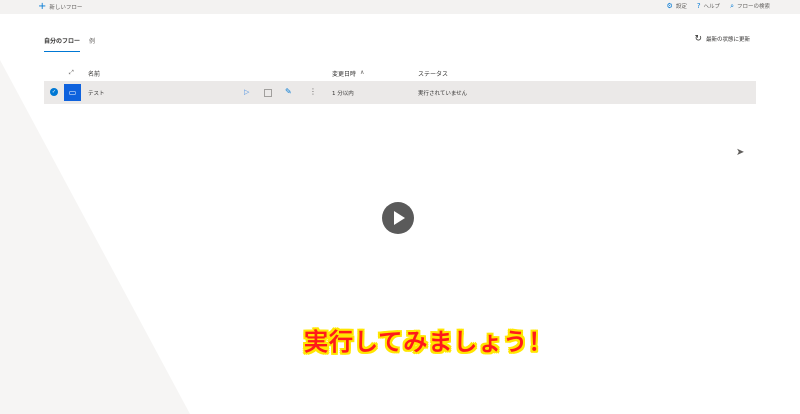 The image size is (800, 414). I want to click on gear-icon: ⚙, so click(669, 6).